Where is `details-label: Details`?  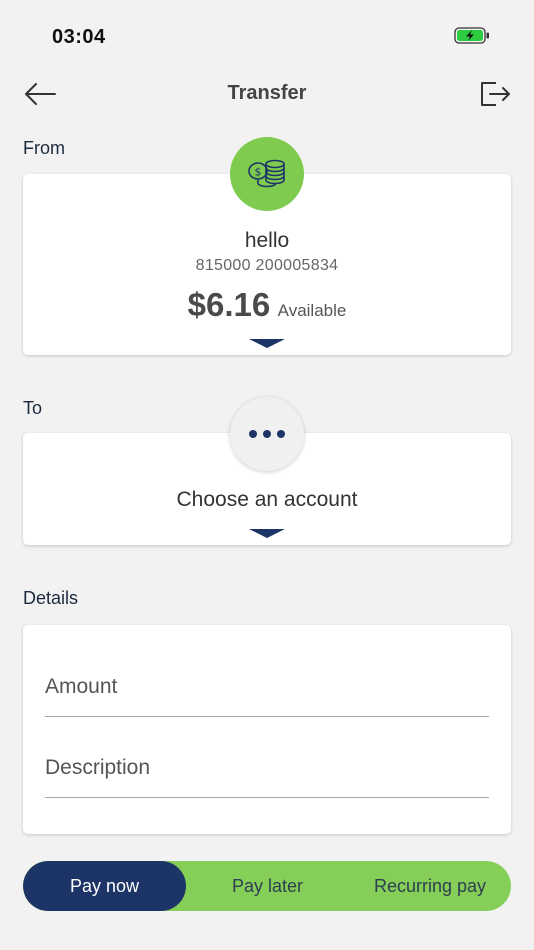 details-label: Details is located at coordinates (51, 598).